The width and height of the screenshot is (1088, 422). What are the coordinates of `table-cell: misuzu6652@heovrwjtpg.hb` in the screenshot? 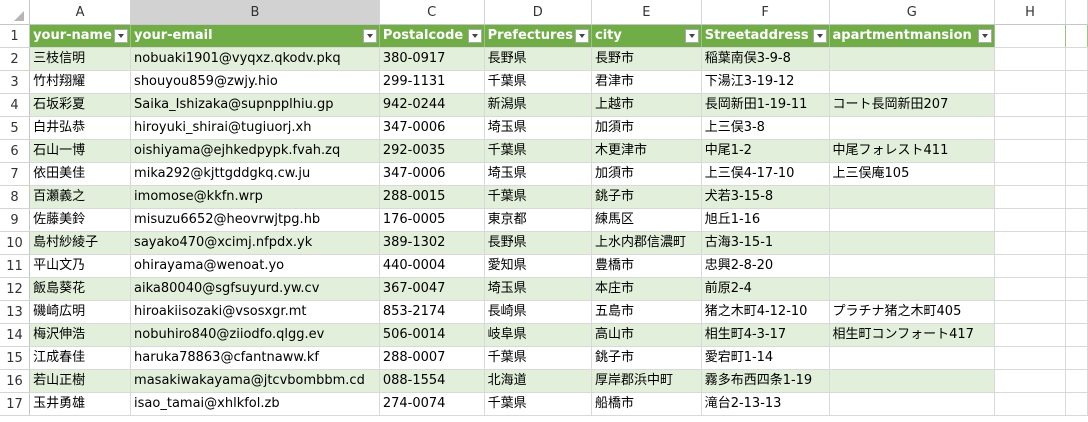 It's located at (255, 220).